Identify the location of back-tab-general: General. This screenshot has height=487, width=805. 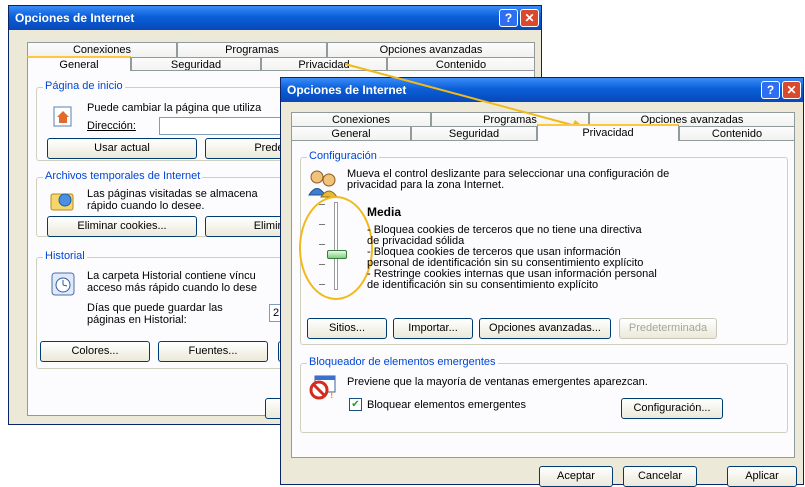
(79, 63).